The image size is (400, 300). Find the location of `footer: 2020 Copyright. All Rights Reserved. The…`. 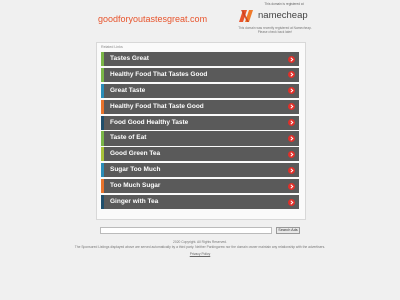

footer: 2020 Copyright. All Rights Reserved. The… is located at coordinates (200, 248).